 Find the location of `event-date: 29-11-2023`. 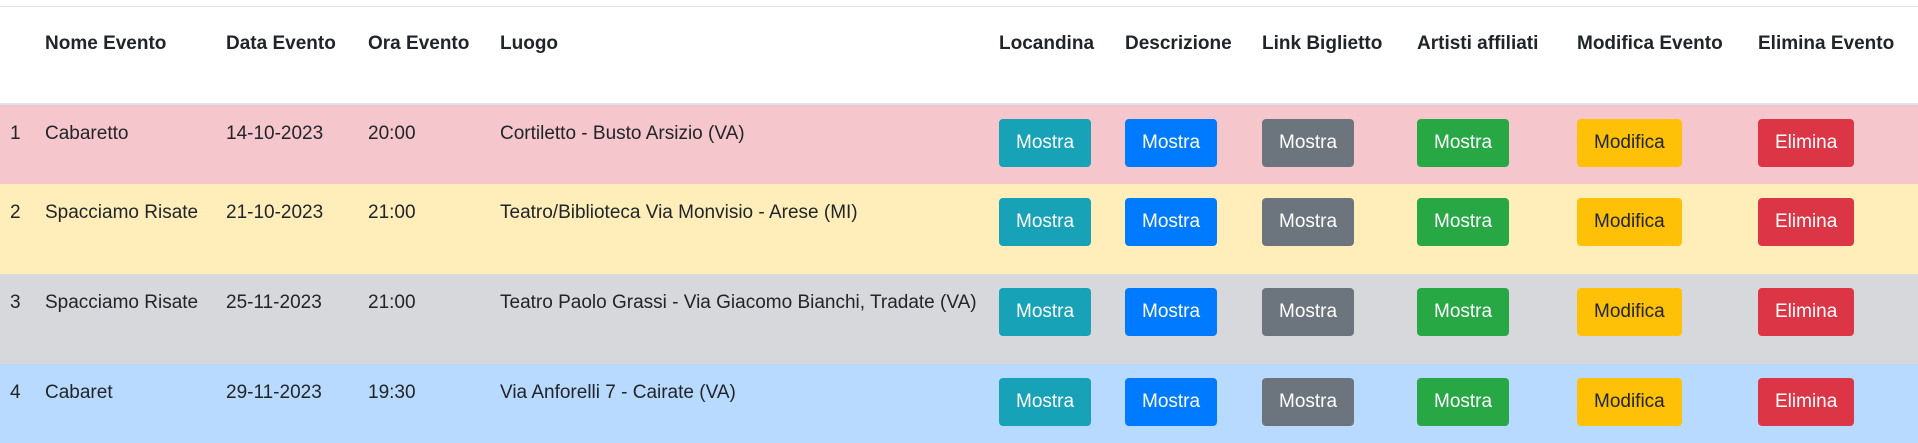

event-date: 29-11-2023 is located at coordinates (287, 403).